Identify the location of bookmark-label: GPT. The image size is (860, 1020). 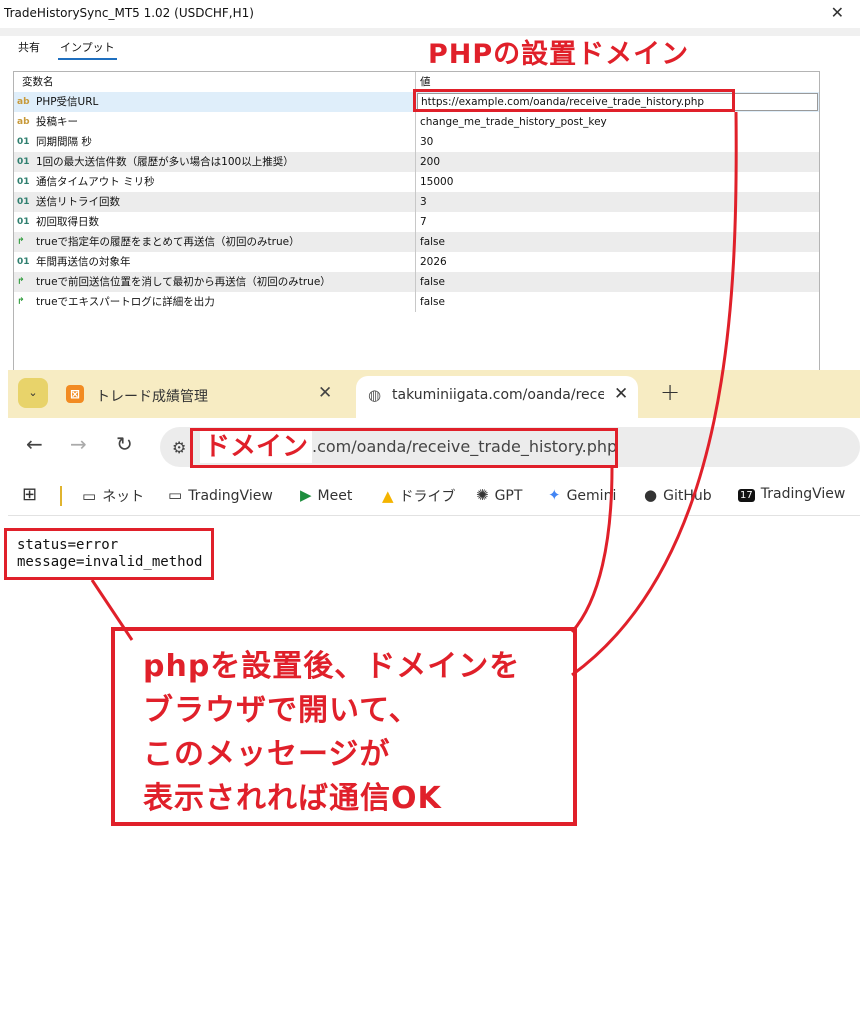
(508, 496).